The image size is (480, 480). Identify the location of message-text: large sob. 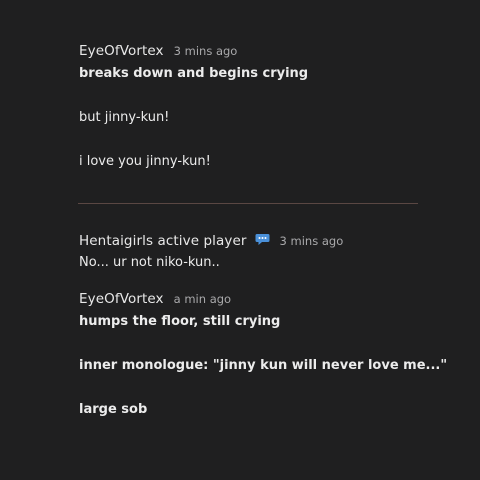
(113, 409).